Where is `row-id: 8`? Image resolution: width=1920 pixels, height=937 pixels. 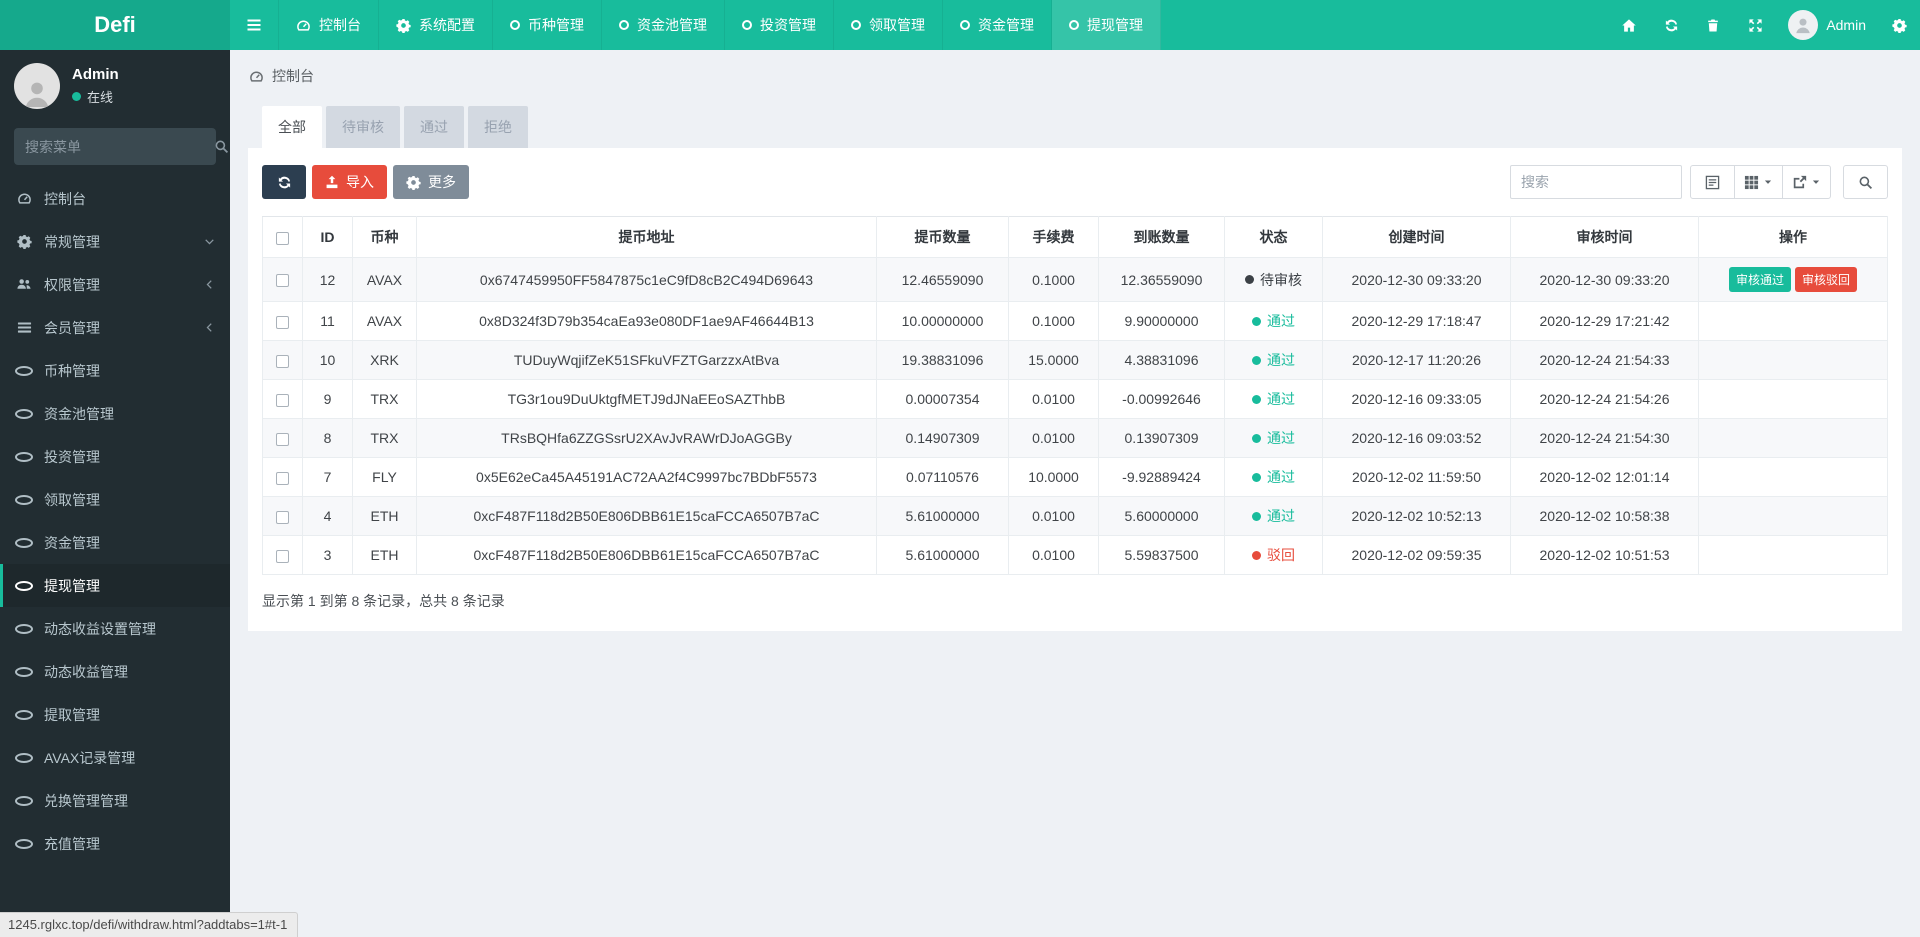 row-id: 8 is located at coordinates (327, 438).